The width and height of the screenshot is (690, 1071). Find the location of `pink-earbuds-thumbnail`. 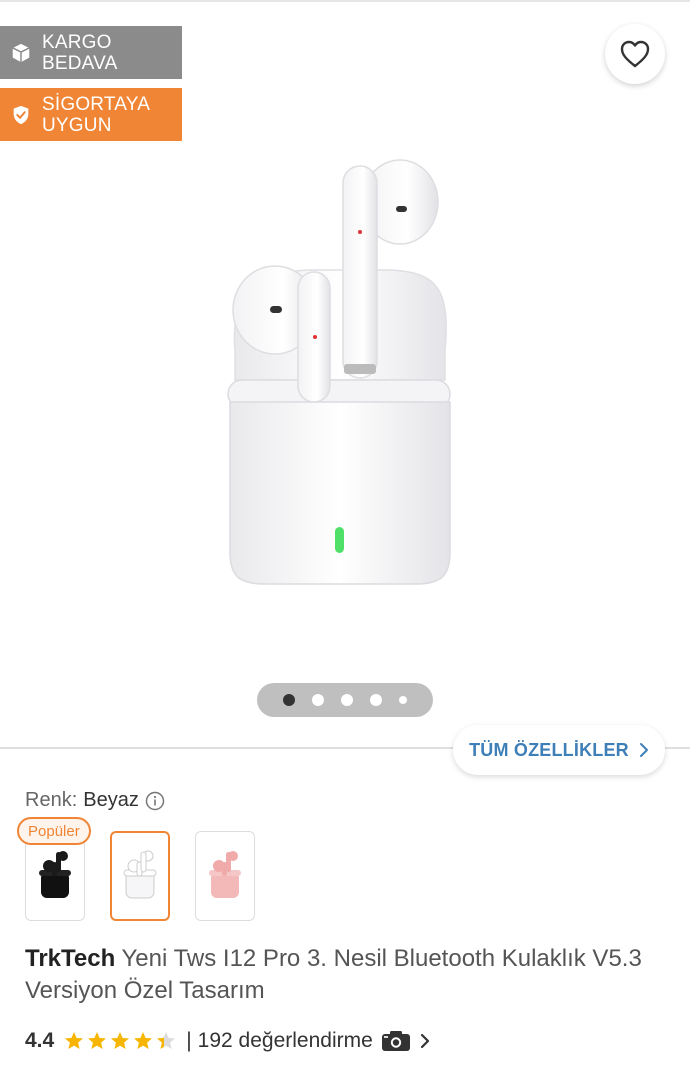

pink-earbuds-thumbnail is located at coordinates (225, 874).